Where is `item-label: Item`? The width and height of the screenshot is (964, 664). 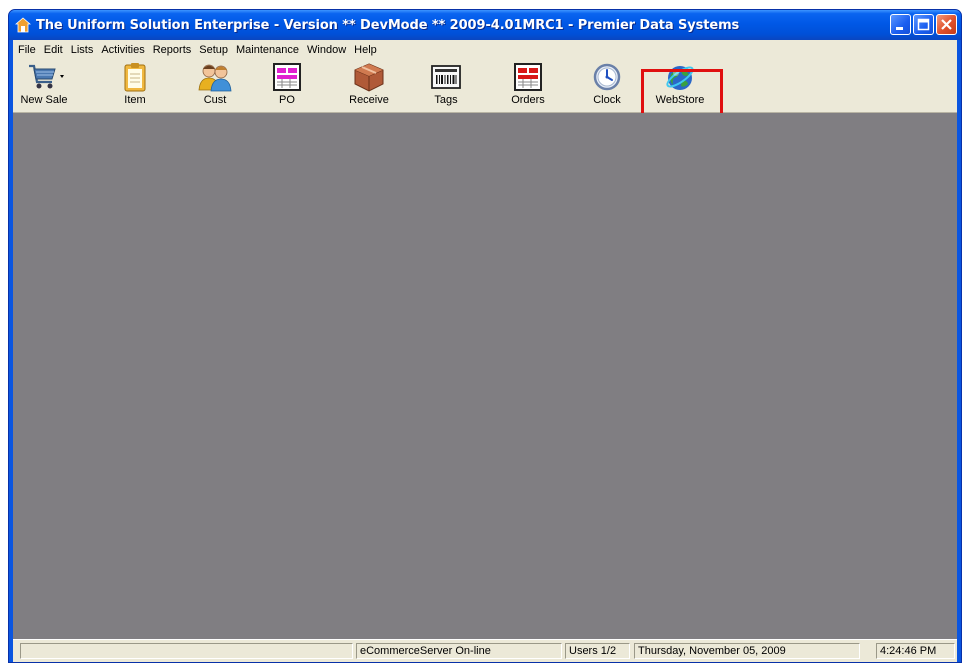
item-label: Item is located at coordinates (135, 100).